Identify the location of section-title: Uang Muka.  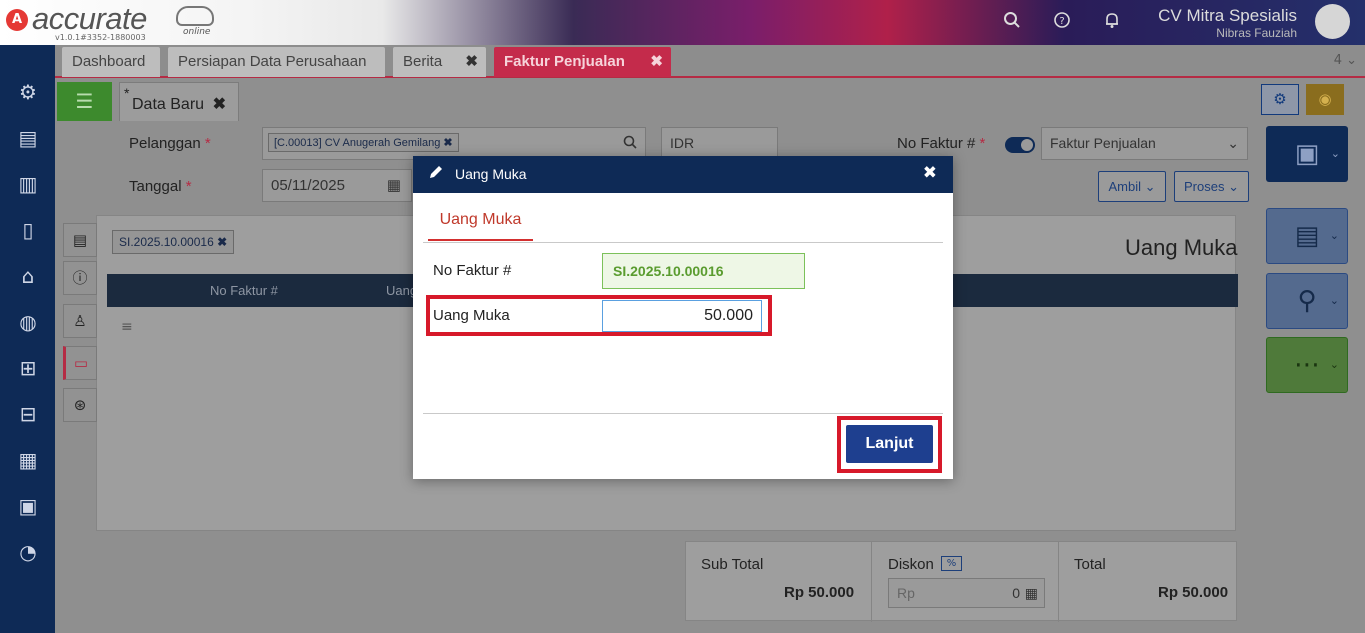
(1181, 247).